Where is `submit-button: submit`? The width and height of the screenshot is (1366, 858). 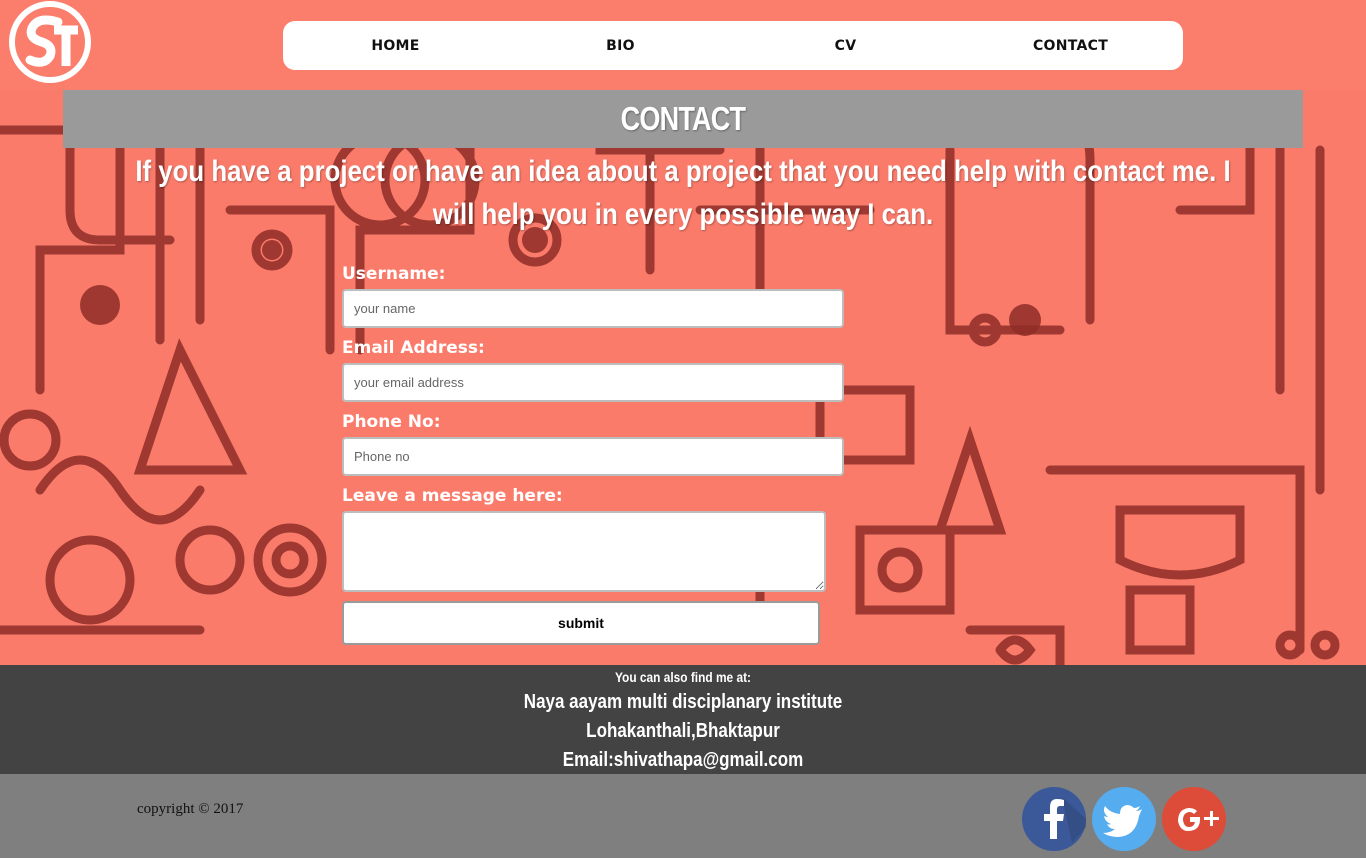 submit-button: submit is located at coordinates (581, 623).